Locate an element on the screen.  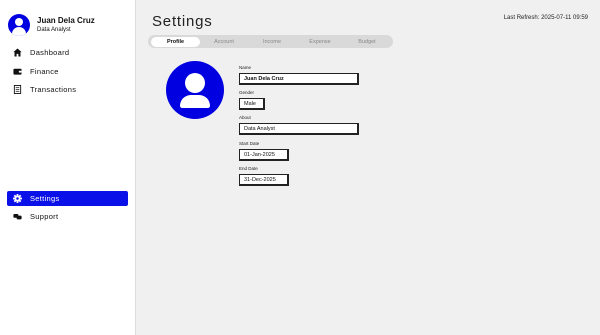
sidebar-item-transactions: Transactions is located at coordinates (67, 89).